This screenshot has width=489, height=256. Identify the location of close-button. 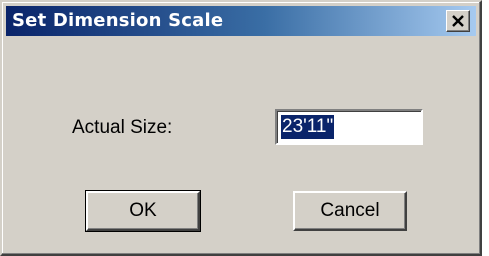
(458, 21).